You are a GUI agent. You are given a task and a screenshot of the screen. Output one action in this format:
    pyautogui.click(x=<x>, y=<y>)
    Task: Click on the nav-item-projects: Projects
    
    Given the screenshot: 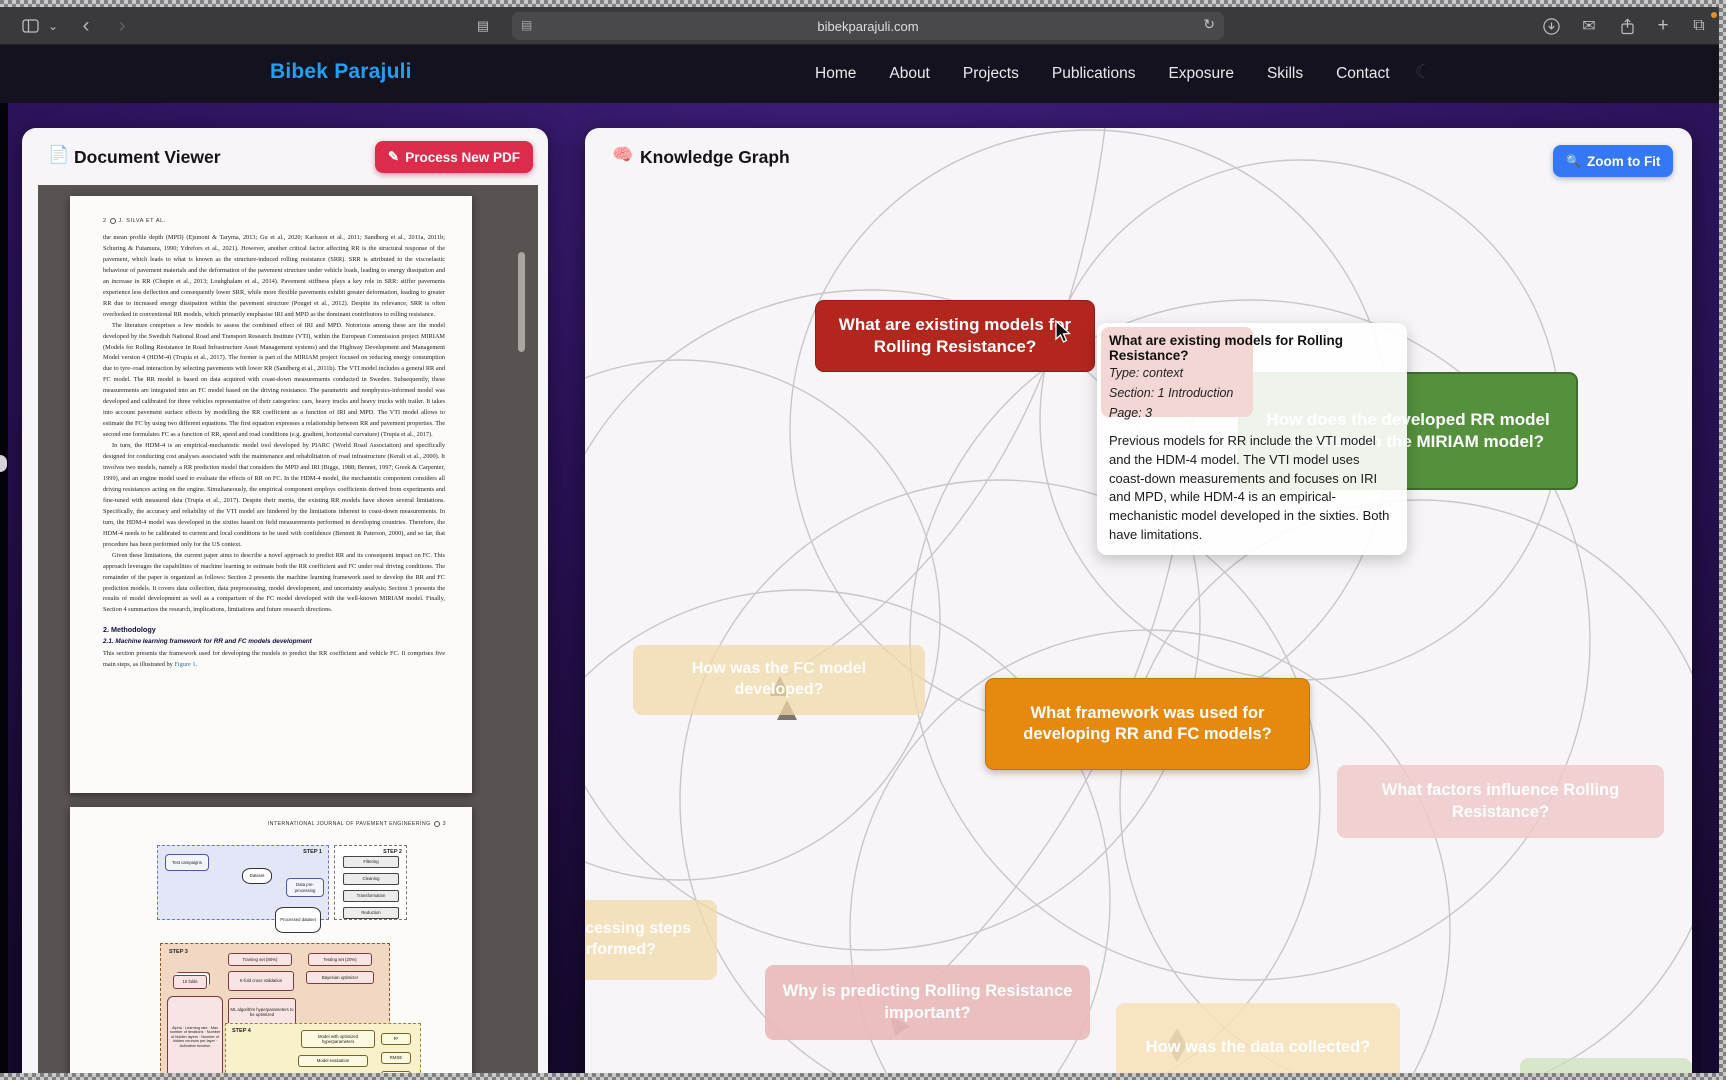 What is the action you would take?
    pyautogui.click(x=991, y=74)
    